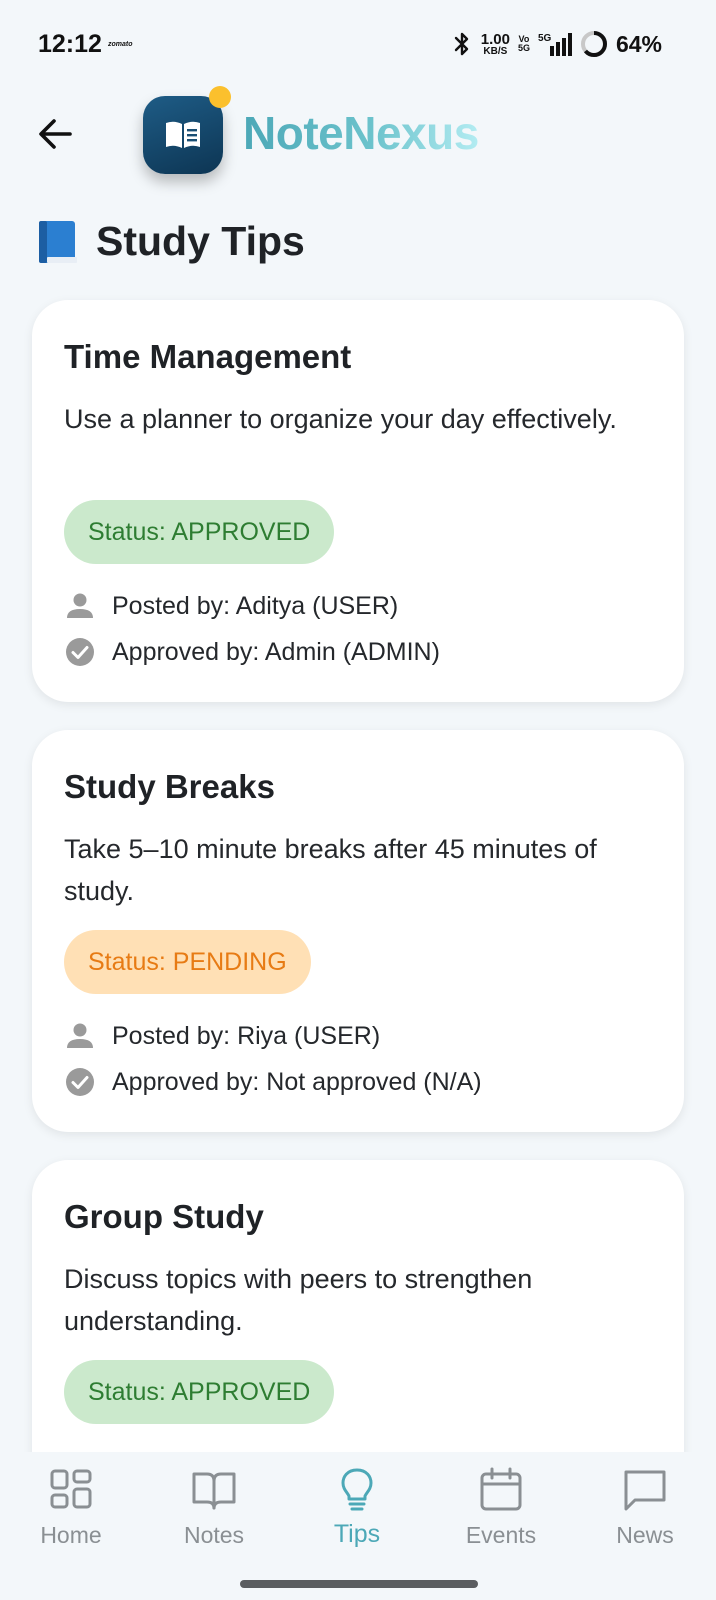 This screenshot has width=716, height=1600. What do you see at coordinates (200, 241) in the screenshot?
I see `page-title: Study Tips` at bounding box center [200, 241].